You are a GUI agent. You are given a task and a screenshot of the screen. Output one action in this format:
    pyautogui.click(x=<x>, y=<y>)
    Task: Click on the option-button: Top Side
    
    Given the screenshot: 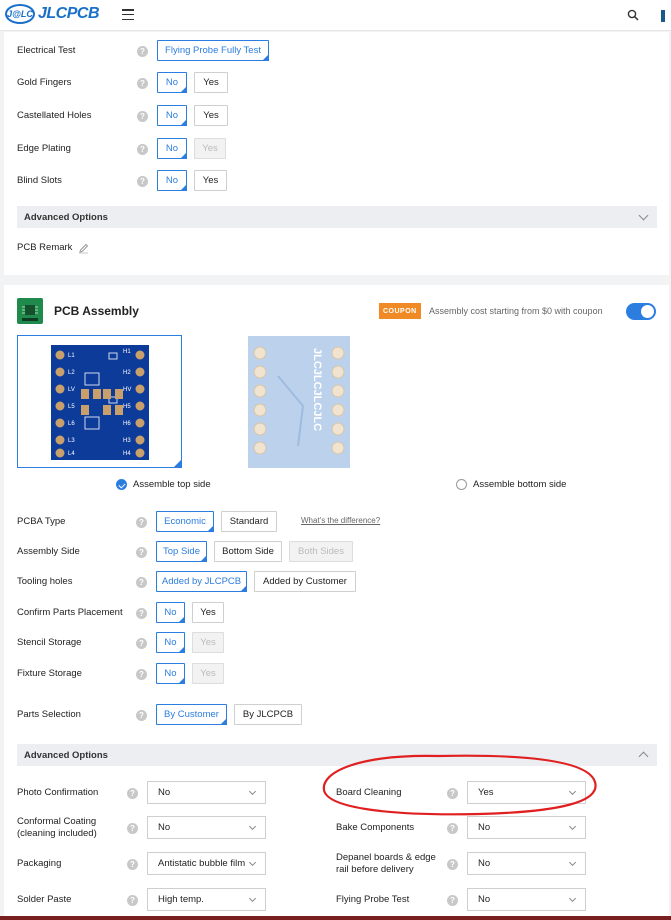 What is the action you would take?
    pyautogui.click(x=181, y=551)
    